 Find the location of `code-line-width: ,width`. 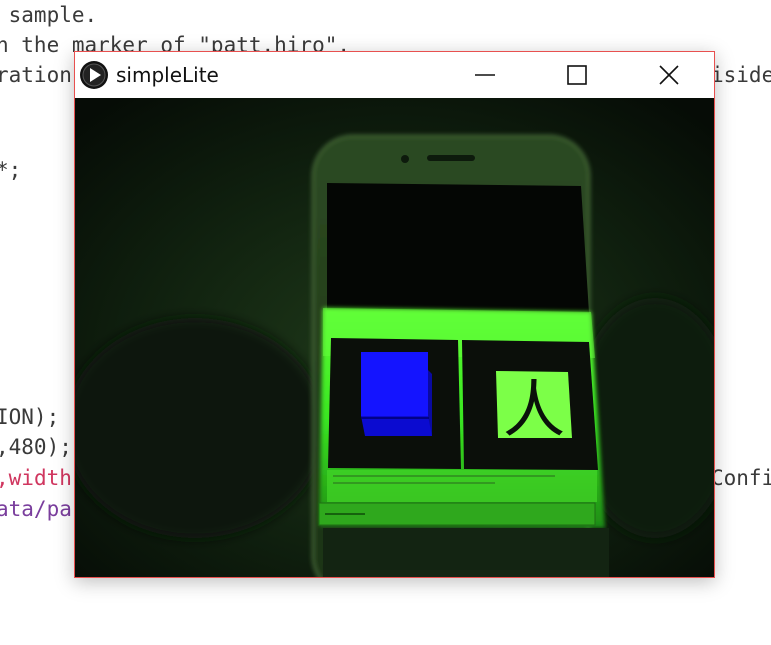

code-line-width: ,width is located at coordinates (36, 478).